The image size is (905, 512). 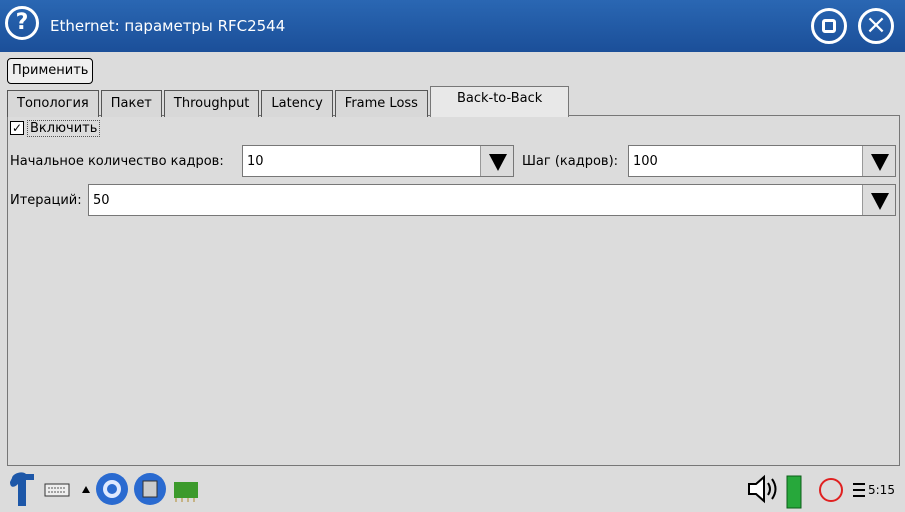 What do you see at coordinates (859, 490) in the screenshot?
I see `status-icon` at bounding box center [859, 490].